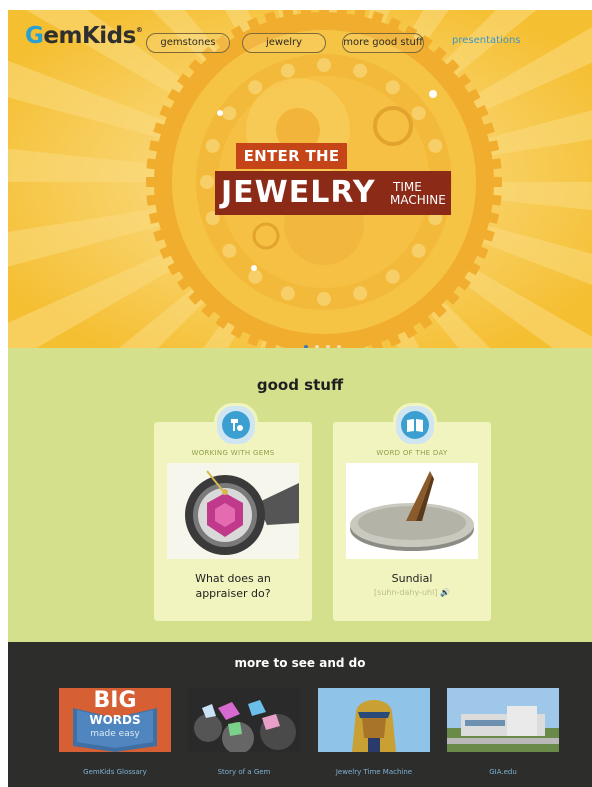 This screenshot has height=787, width=592. Describe the element at coordinates (298, 192) in the screenshot. I see `hero-jewelry-label: JEWELRY` at that location.